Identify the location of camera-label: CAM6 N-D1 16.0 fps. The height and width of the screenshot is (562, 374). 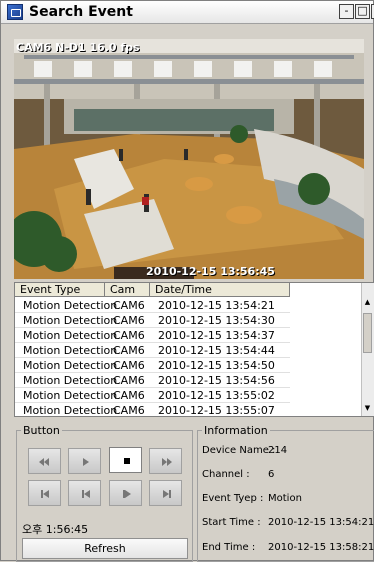
(78, 47).